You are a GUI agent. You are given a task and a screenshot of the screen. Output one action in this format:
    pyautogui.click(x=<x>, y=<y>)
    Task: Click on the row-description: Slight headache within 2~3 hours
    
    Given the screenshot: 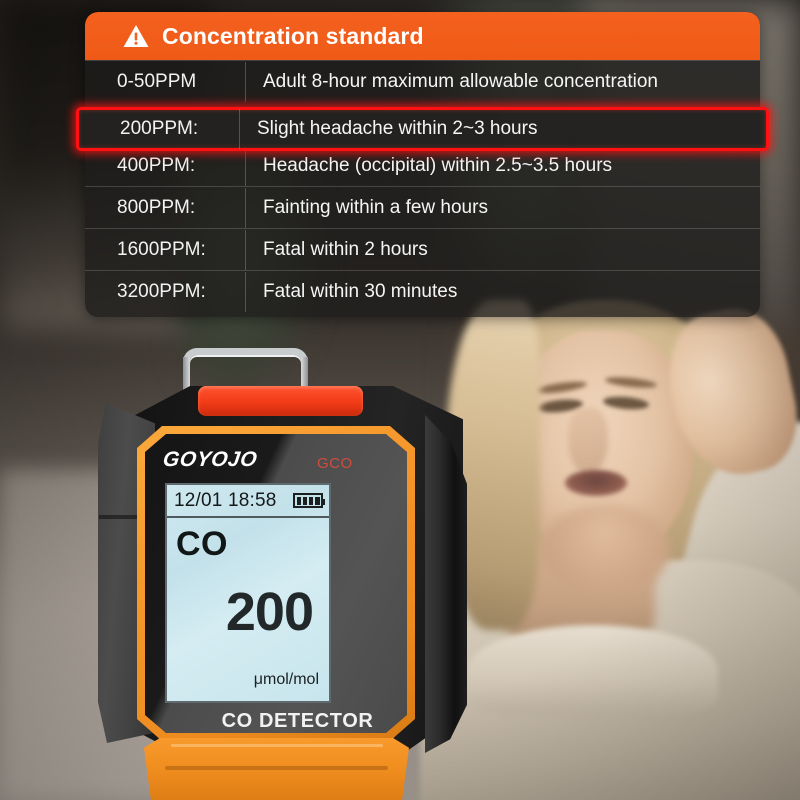 What is the action you would take?
    pyautogui.click(x=397, y=128)
    